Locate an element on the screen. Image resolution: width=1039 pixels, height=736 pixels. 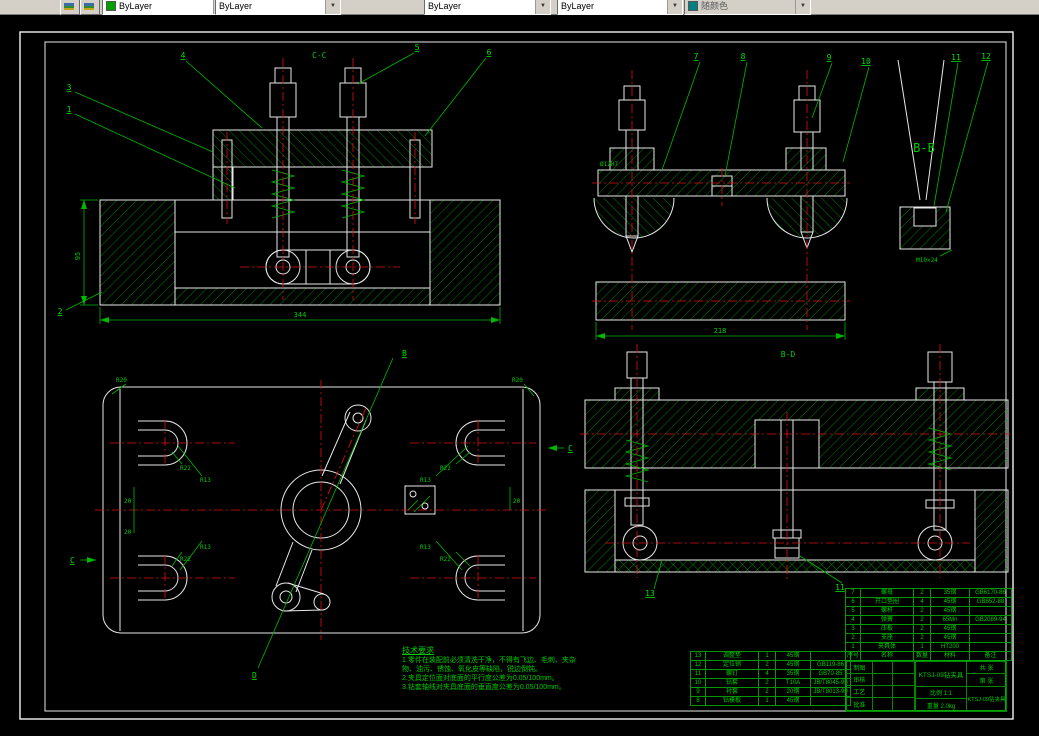
linetype-control-combo: ByLayer ▼ is located at coordinates (278, 7).